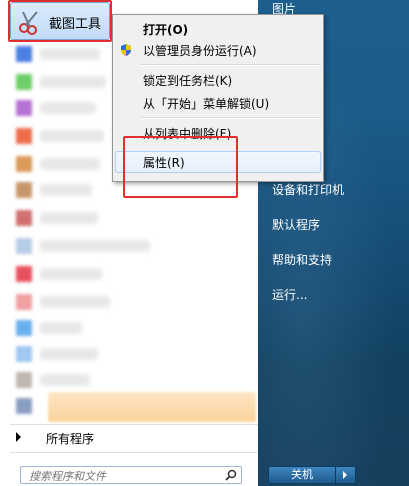 This screenshot has height=486, width=409. I want to click on highlight-box-properties, so click(180, 167).